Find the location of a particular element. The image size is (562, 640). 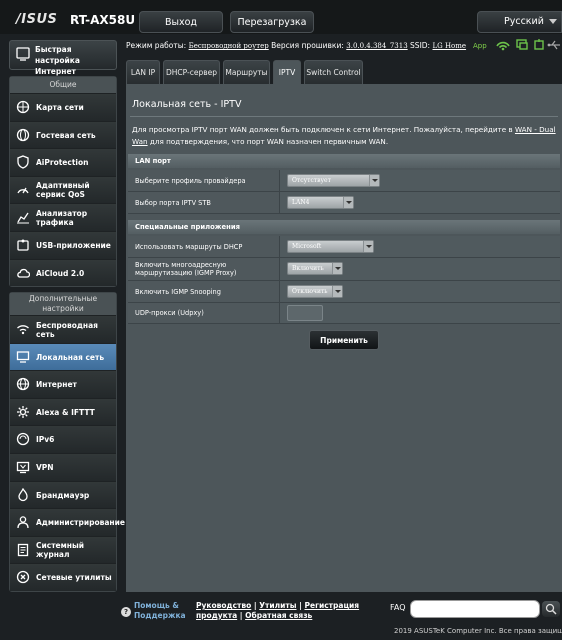

provider-profile-cell: Отсутствует is located at coordinates (420, 180).